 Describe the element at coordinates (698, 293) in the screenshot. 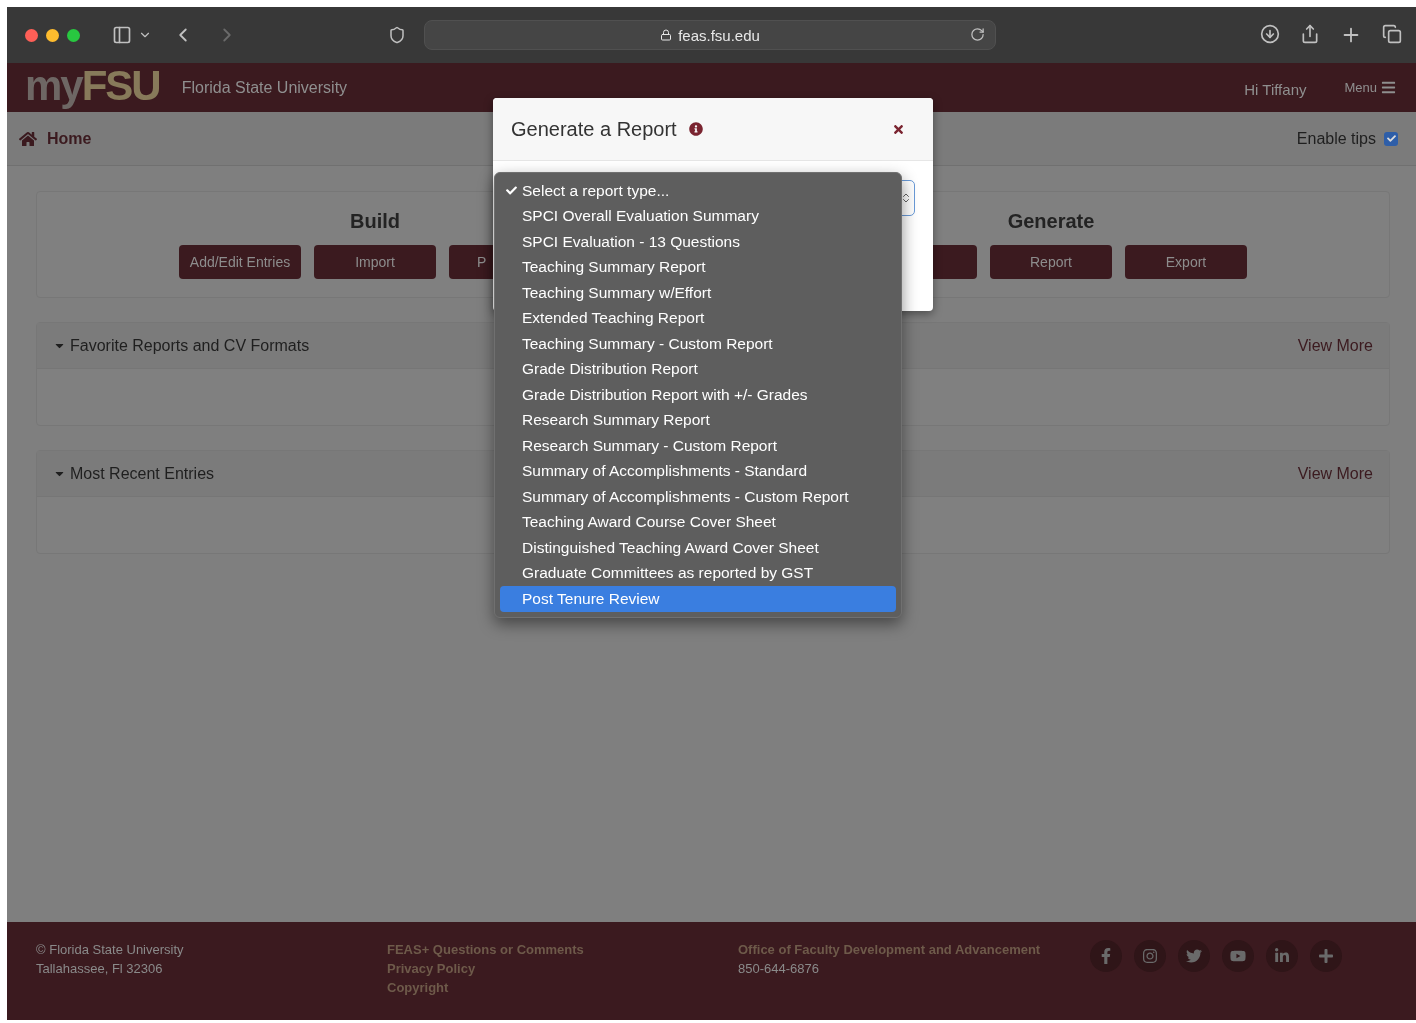

I see `menu-option: Teaching Summary w/Effort` at that location.